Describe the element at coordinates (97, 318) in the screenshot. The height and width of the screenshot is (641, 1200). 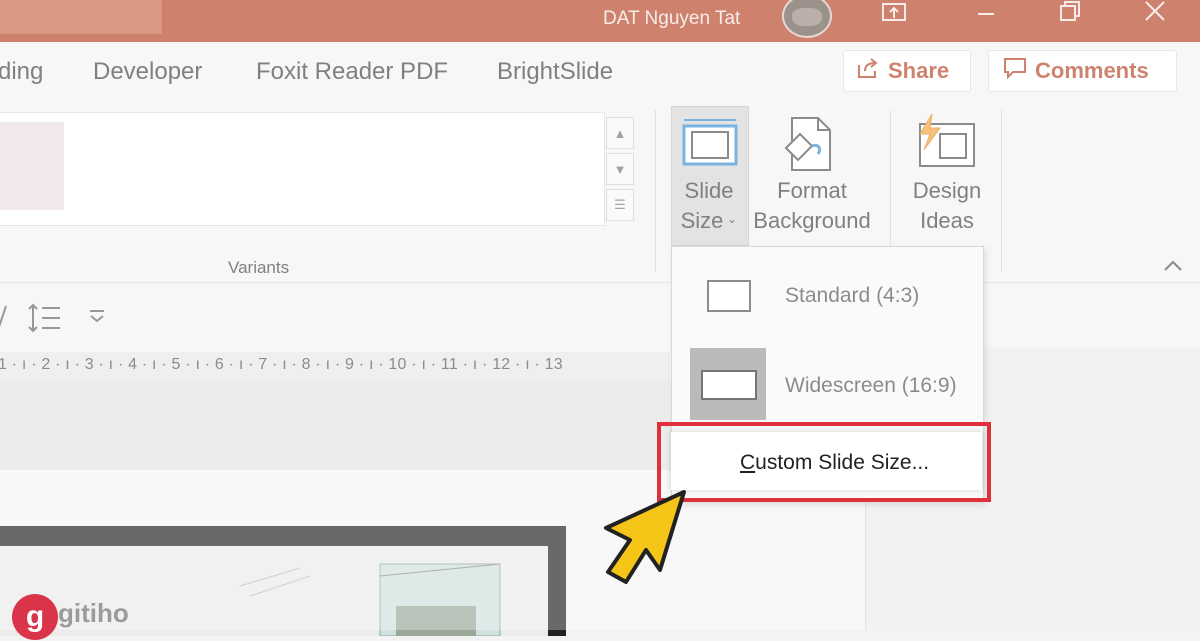
I see `toolbar-more-dropdown-icon` at that location.